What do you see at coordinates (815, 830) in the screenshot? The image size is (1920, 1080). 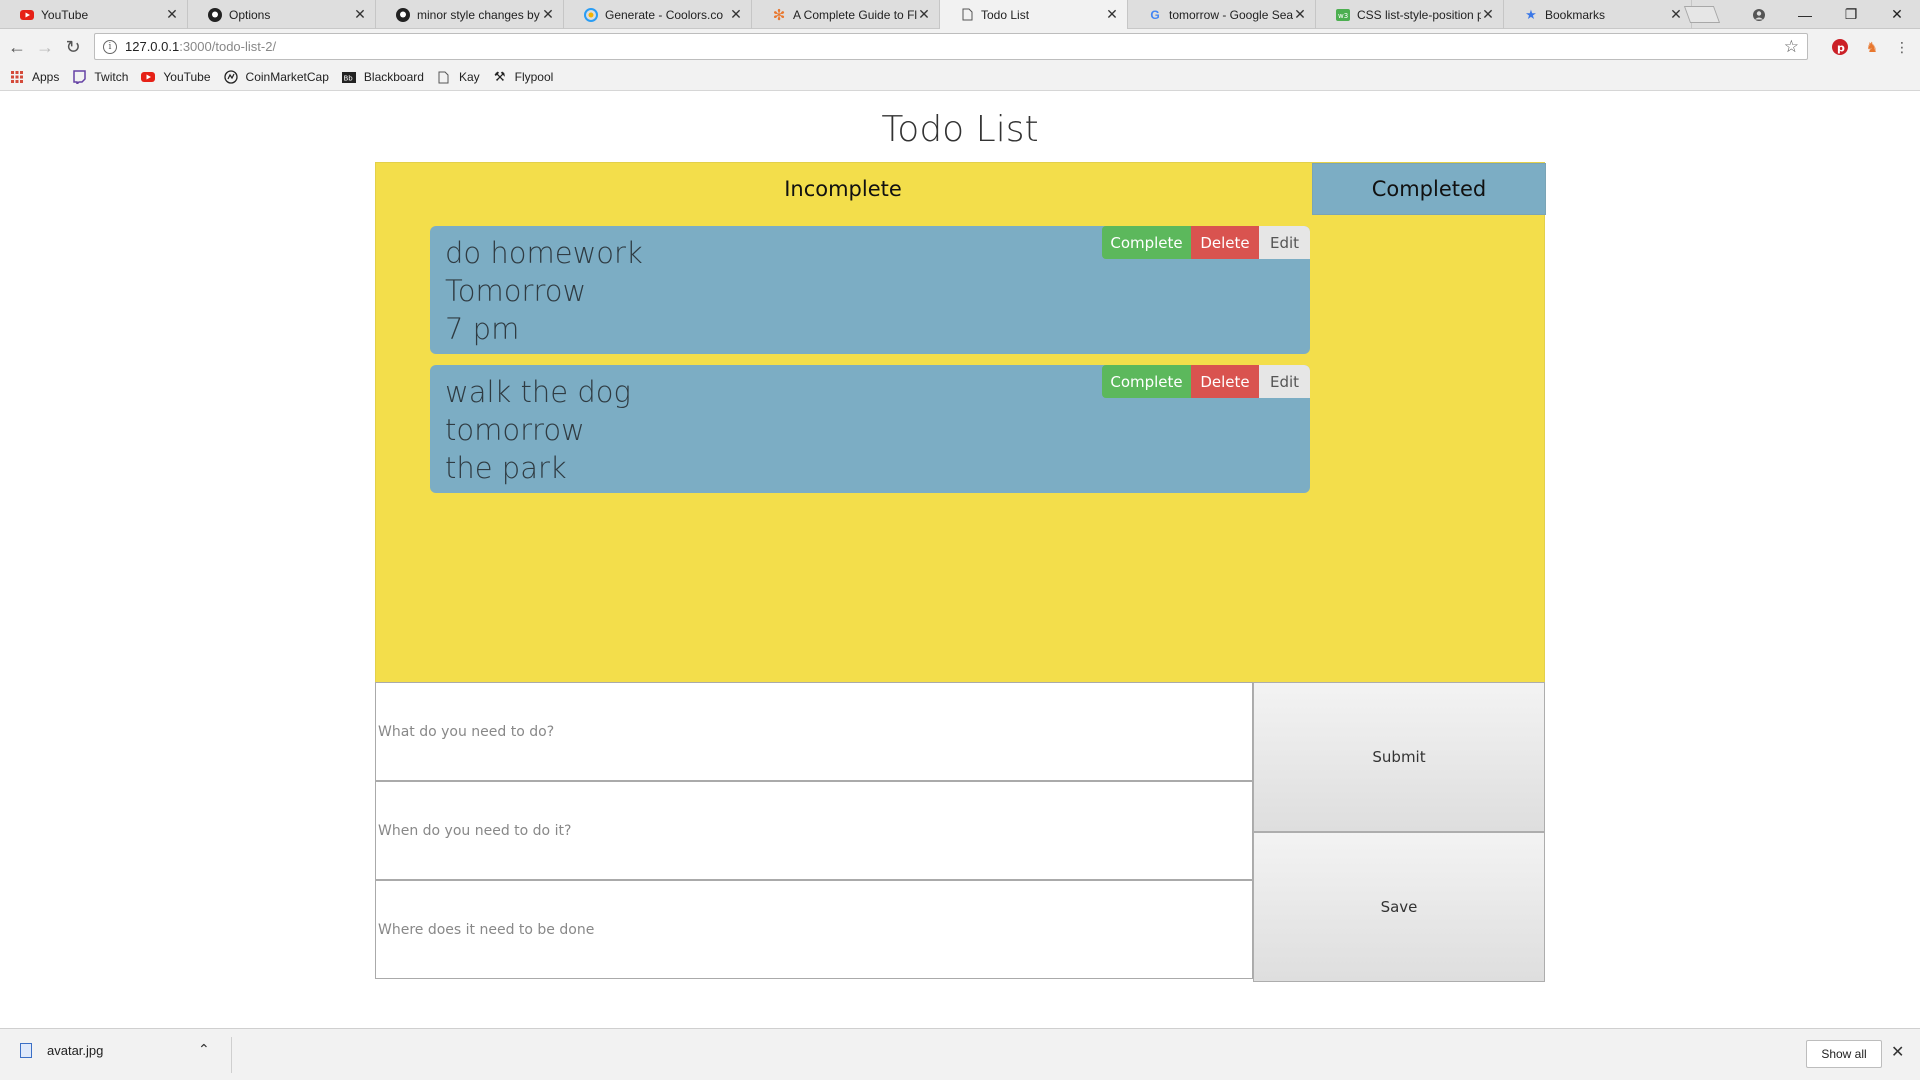 I see `when-input` at bounding box center [815, 830].